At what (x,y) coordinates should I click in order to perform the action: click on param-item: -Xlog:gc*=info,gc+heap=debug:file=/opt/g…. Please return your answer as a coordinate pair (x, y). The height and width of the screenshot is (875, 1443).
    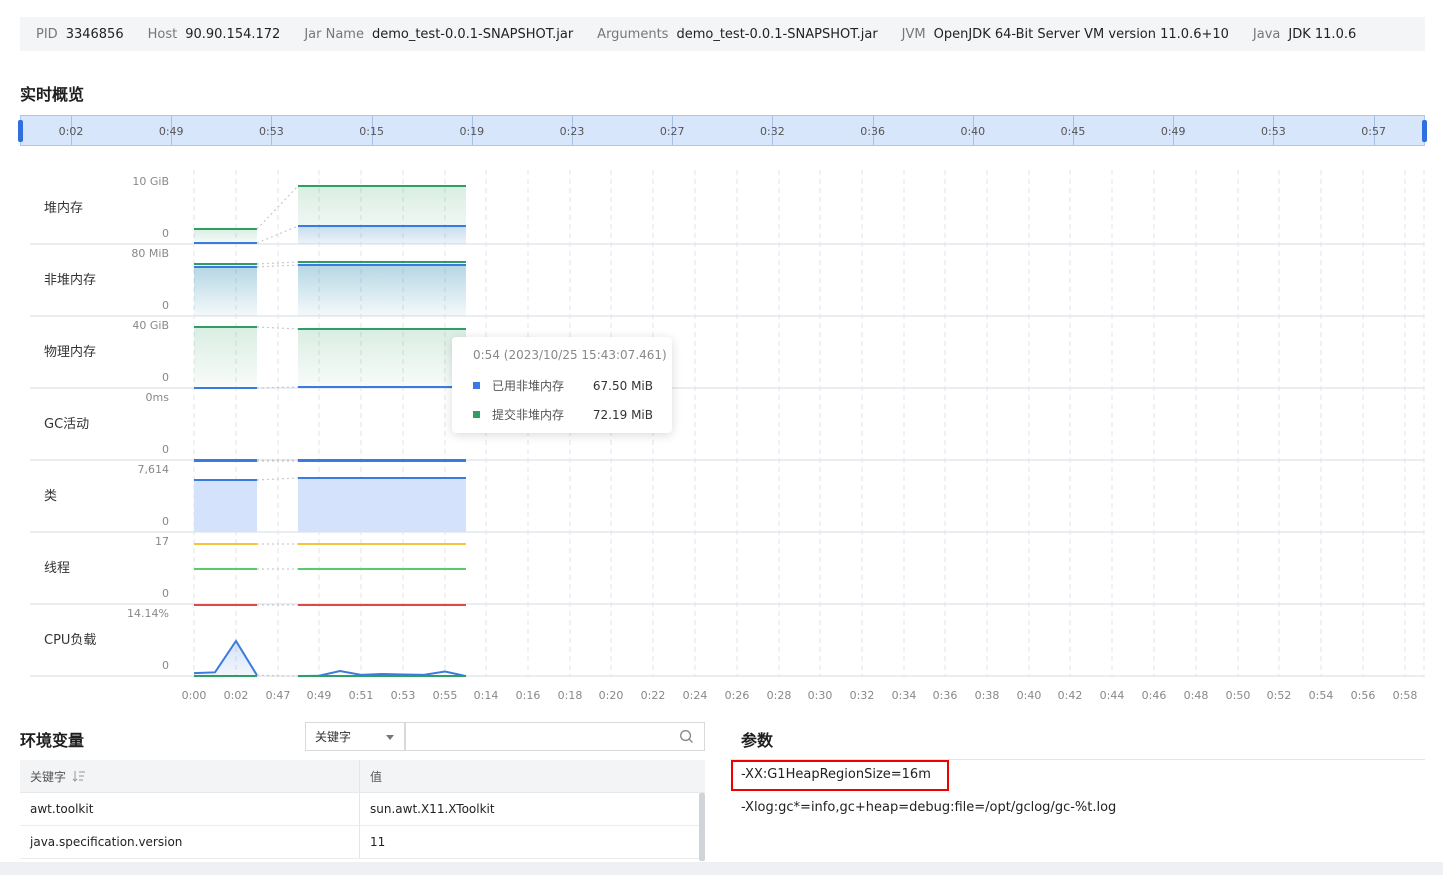
    Looking at the image, I should click on (929, 807).